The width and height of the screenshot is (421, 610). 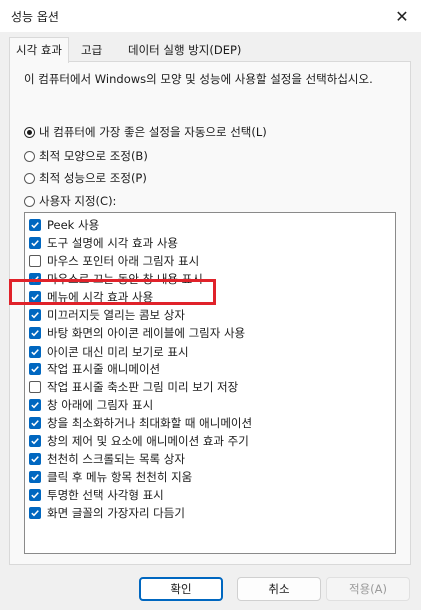 I want to click on radio-label: 최적 성능으로 조정(P), so click(x=93, y=178).